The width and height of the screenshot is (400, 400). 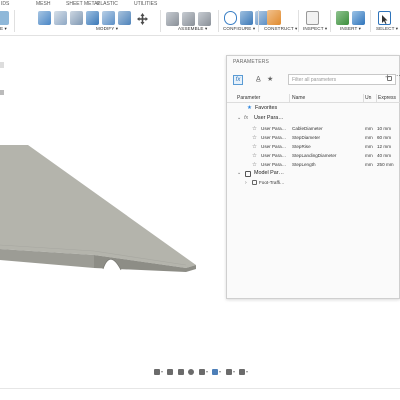 I want to click on table-row: ☆ User Para… StepDiameter mm 60 mm, so click(x=313, y=137).